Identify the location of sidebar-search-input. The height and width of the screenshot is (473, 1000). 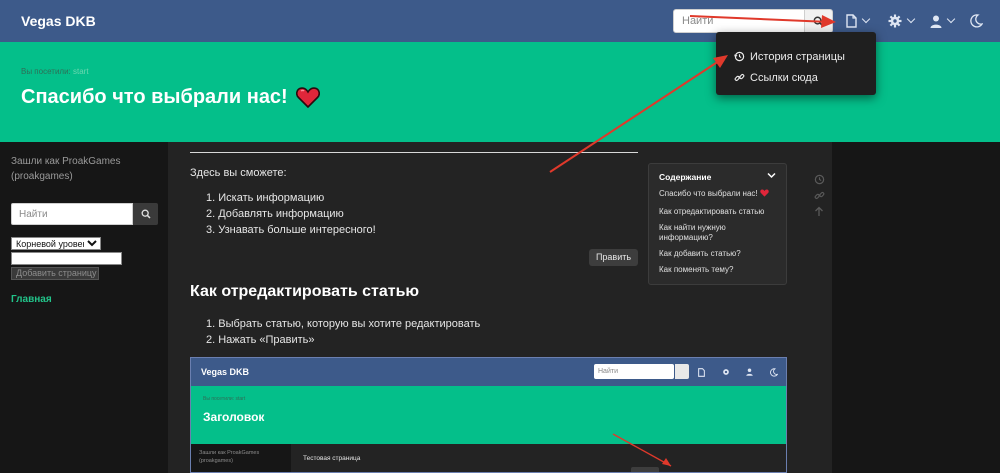
(72, 214).